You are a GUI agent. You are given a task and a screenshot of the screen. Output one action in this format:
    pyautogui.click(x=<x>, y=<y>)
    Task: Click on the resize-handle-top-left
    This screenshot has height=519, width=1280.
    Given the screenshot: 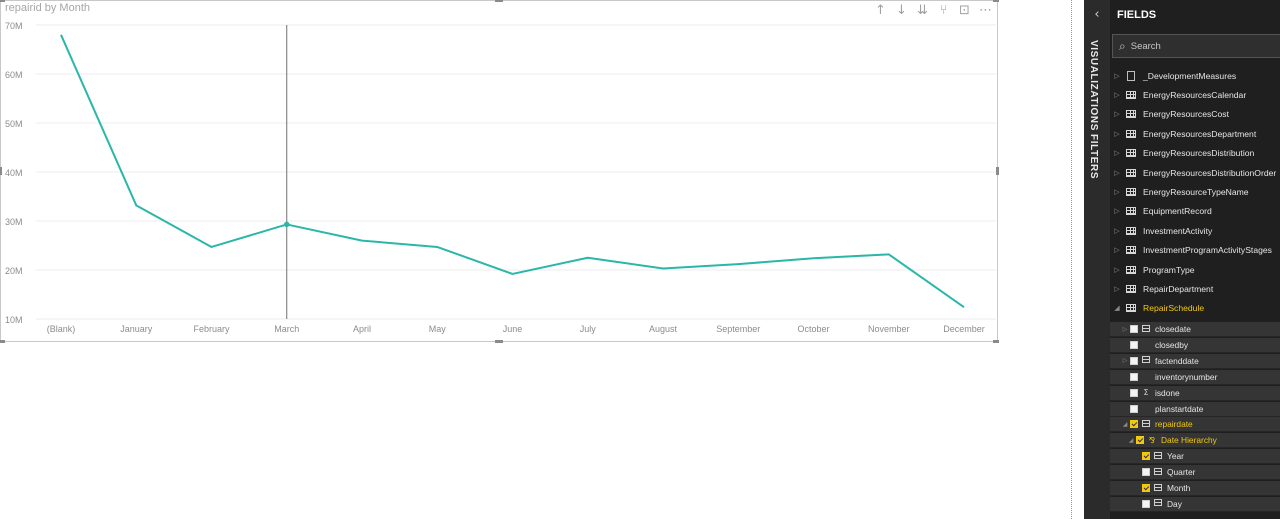 What is the action you would take?
    pyautogui.click(x=2, y=1)
    